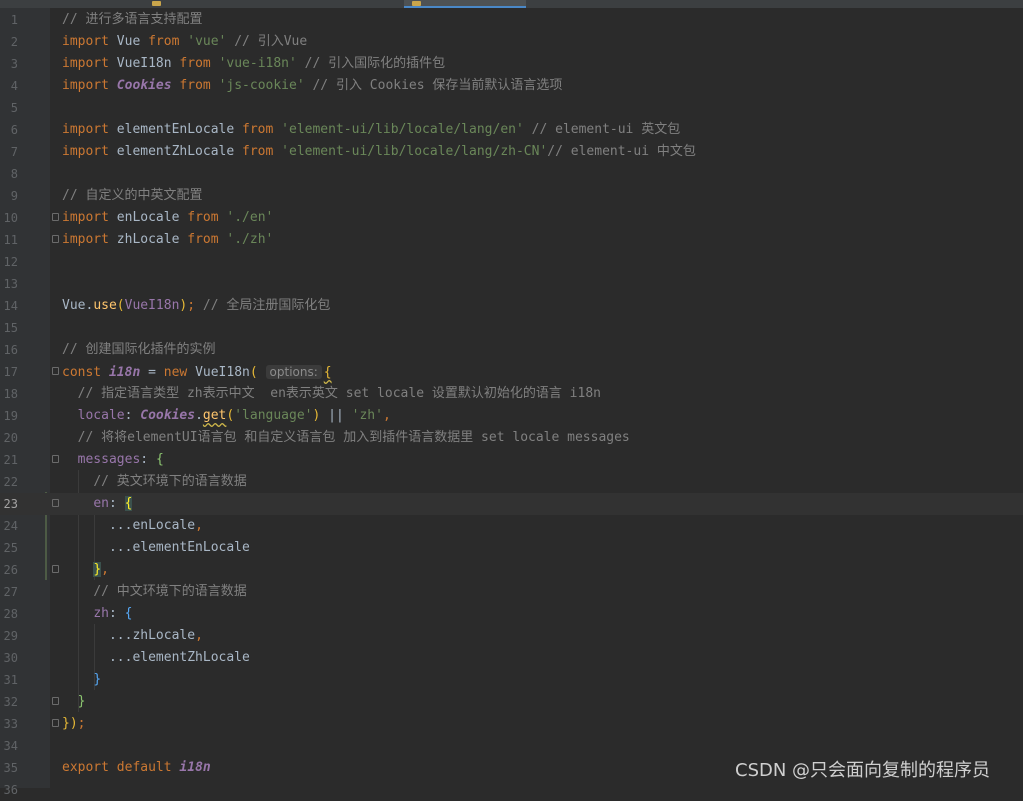 This screenshot has height=801, width=1023. I want to click on code-line: 26 },, so click(511, 570).